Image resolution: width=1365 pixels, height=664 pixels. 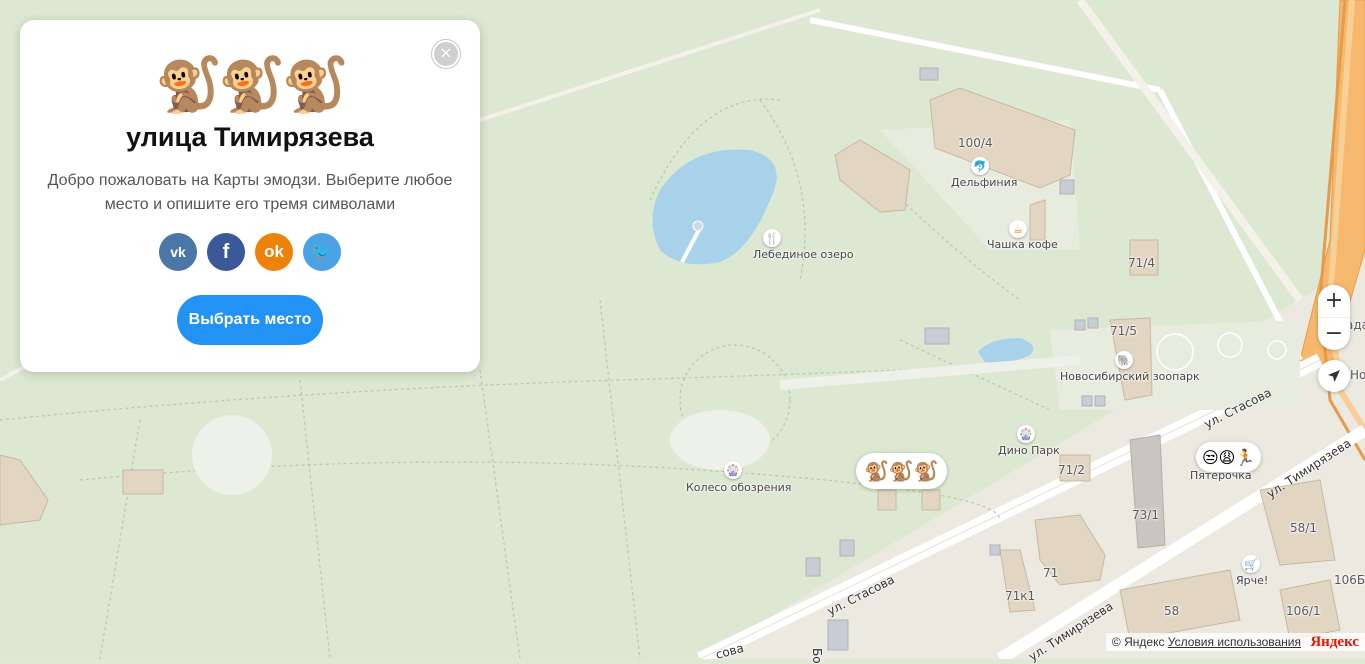 What do you see at coordinates (252, 84) in the screenshot?
I see `emoji-summary: 🐒🐒🐒` at bounding box center [252, 84].